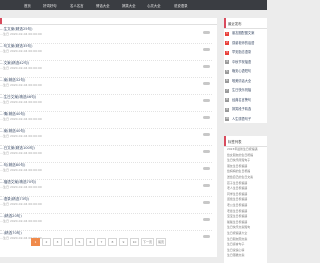 This screenshot has height=263, width=320. What do you see at coordinates (227, 81) in the screenshot?
I see `rank-badge: 6` at bounding box center [227, 81].